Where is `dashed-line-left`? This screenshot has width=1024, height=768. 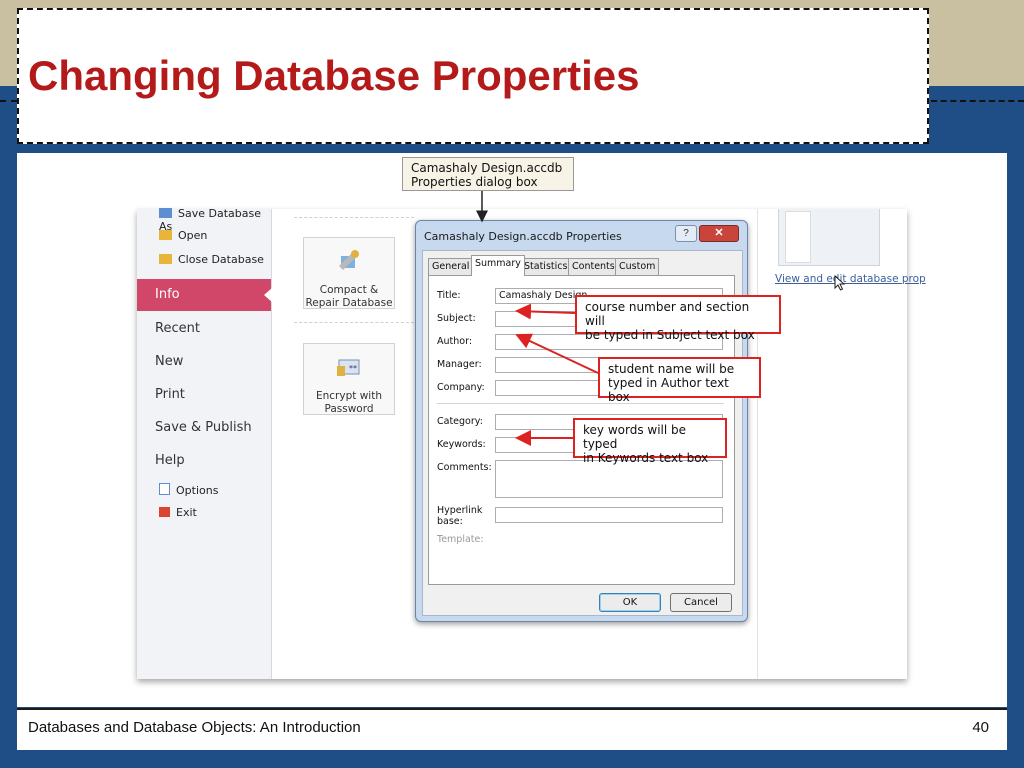 dashed-line-left is located at coordinates (8, 101).